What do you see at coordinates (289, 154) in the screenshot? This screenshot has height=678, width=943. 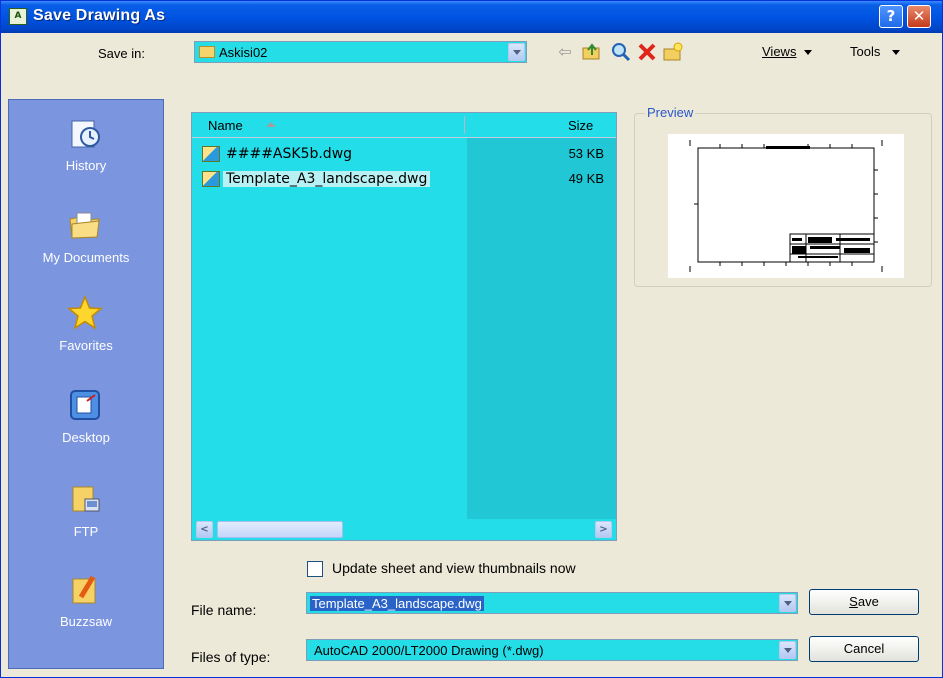 I see `file-name: ####ASK5b.dwg` at bounding box center [289, 154].